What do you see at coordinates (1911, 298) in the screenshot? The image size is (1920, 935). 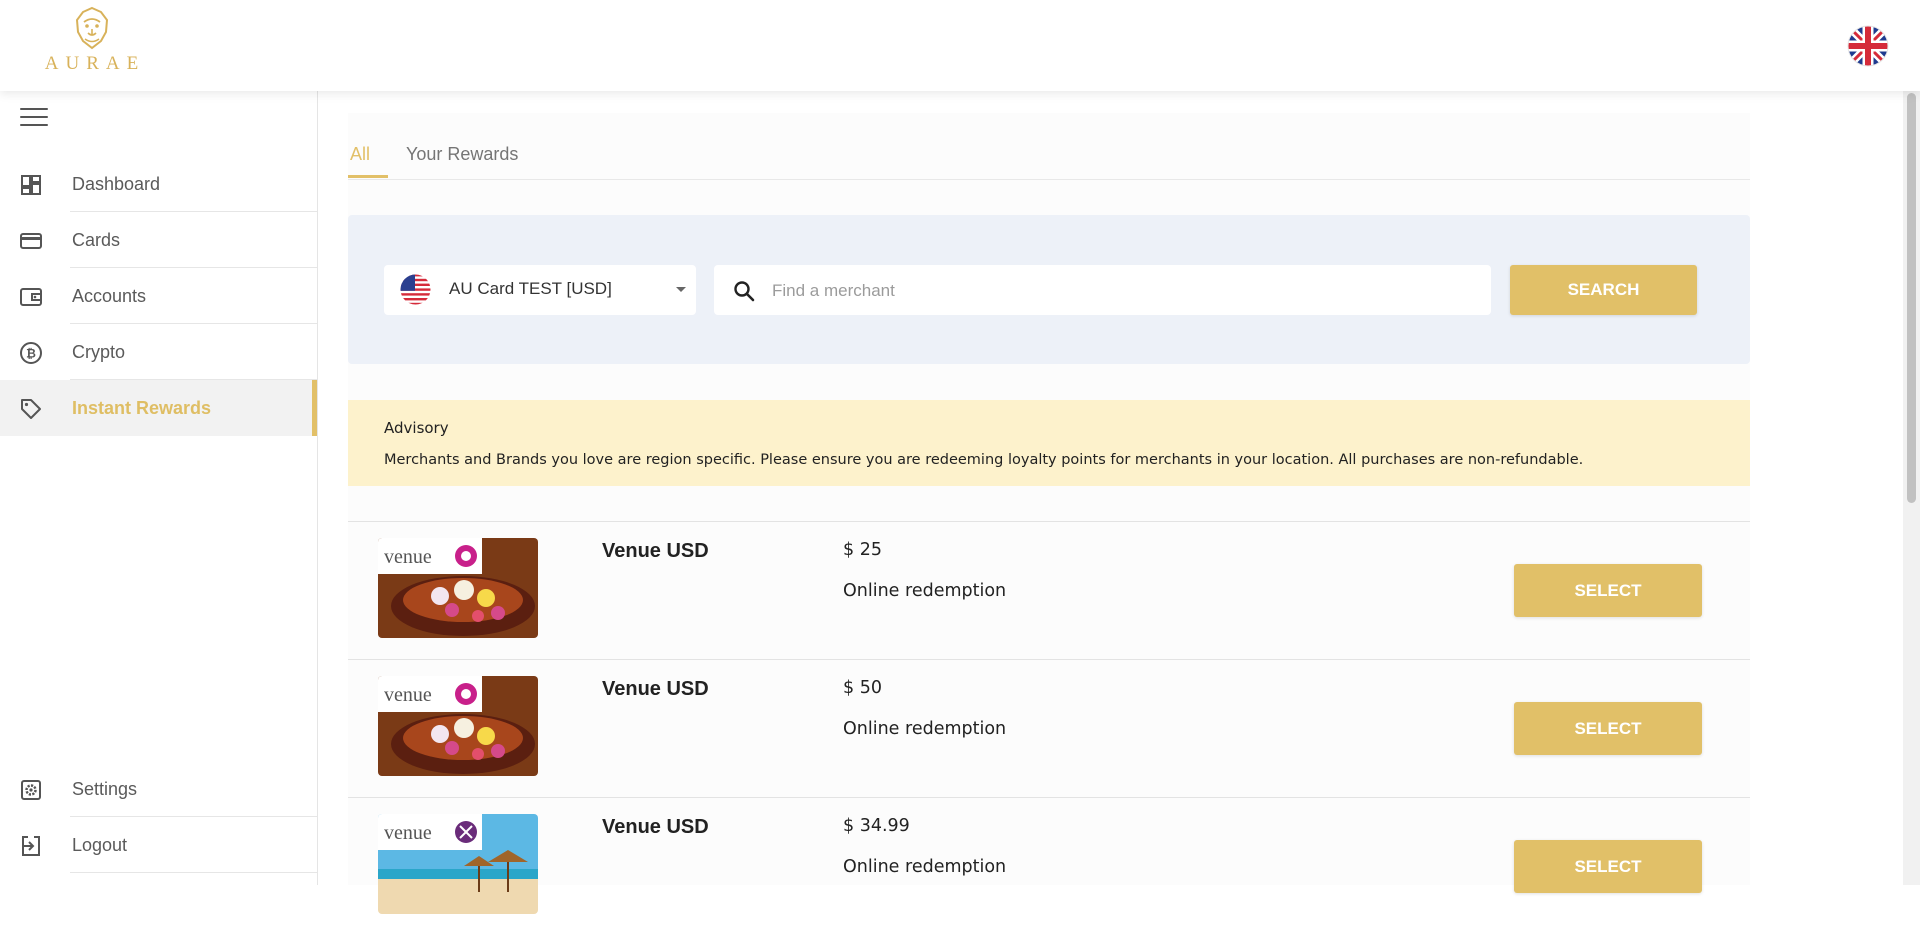 I see `scrollbar-thumb` at bounding box center [1911, 298].